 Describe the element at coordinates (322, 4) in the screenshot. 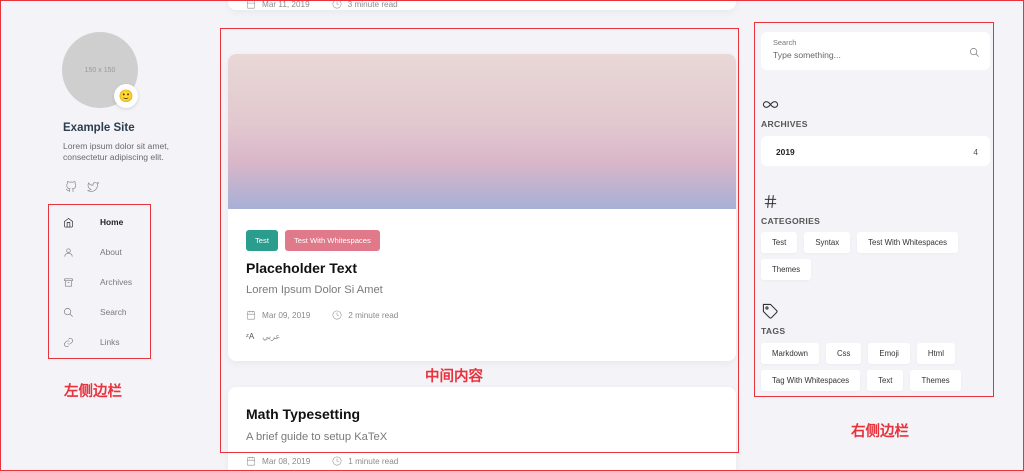

I see `previous-post-meta: Mar 11, 2019 3 minute read` at that location.